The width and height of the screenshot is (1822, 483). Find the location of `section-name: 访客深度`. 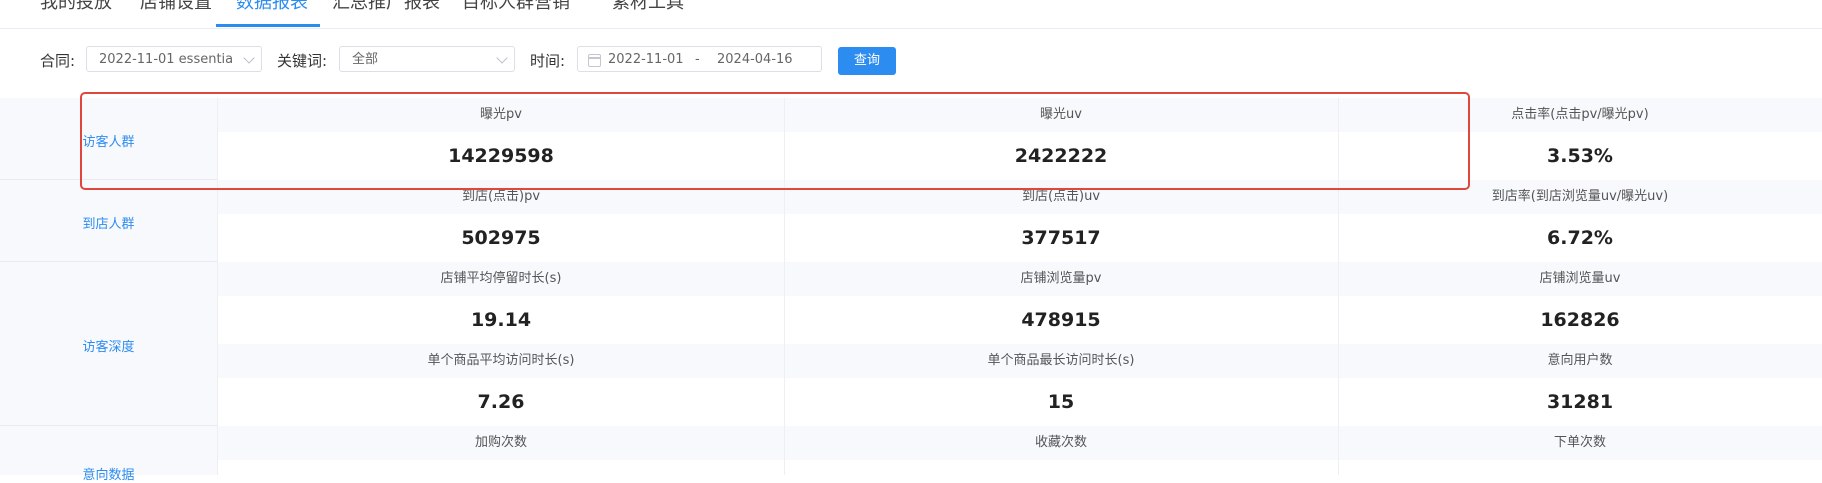

section-name: 访客深度 is located at coordinates (108, 347).